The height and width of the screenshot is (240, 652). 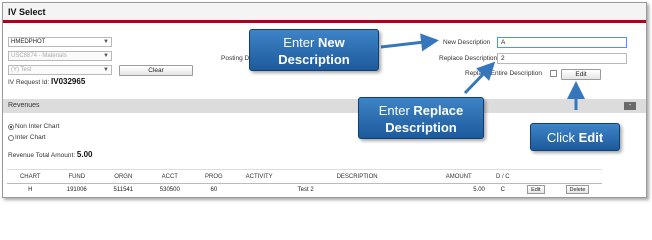 What do you see at coordinates (409, 42) in the screenshot?
I see `arrow-to-new-description` at bounding box center [409, 42].